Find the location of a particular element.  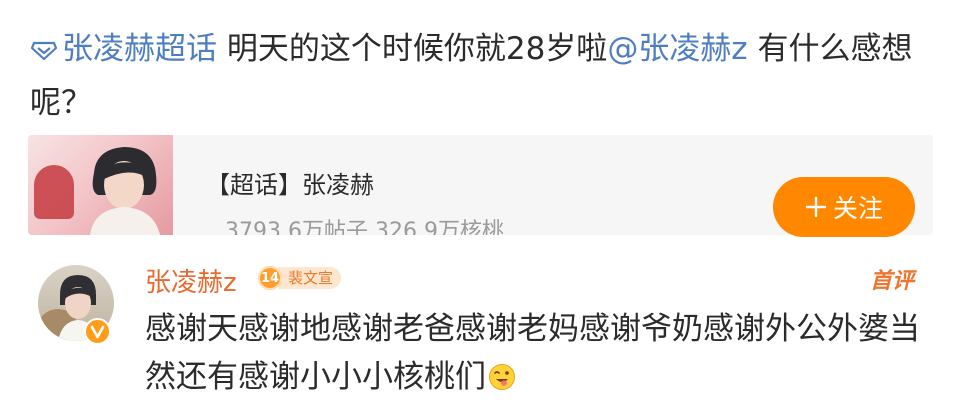

topic-name: 张凌赫超话 is located at coordinates (139, 49).